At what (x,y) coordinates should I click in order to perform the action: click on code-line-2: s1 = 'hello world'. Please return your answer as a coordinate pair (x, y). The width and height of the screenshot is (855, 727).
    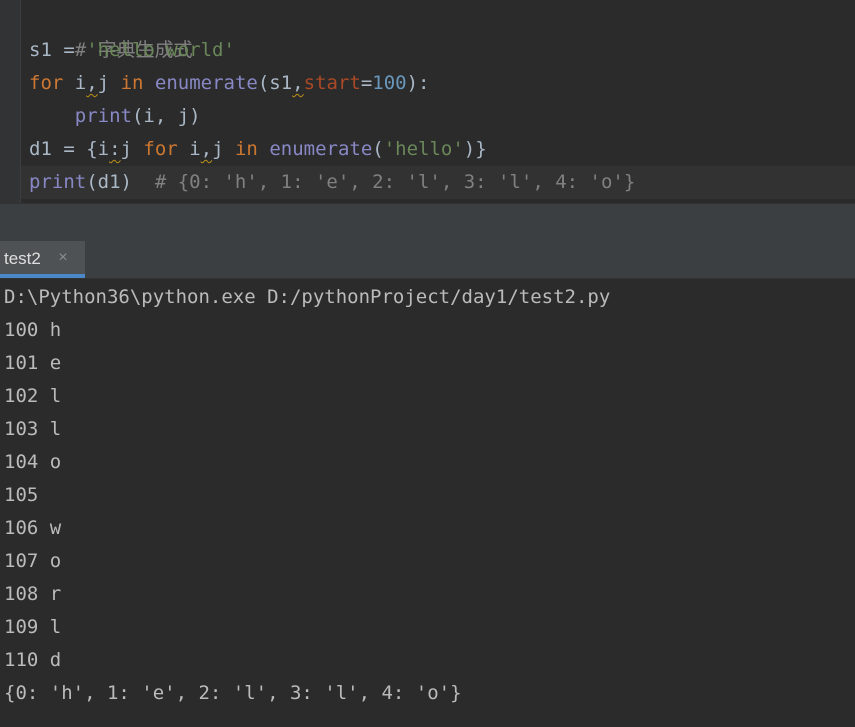
    Looking at the image, I should click on (132, 50).